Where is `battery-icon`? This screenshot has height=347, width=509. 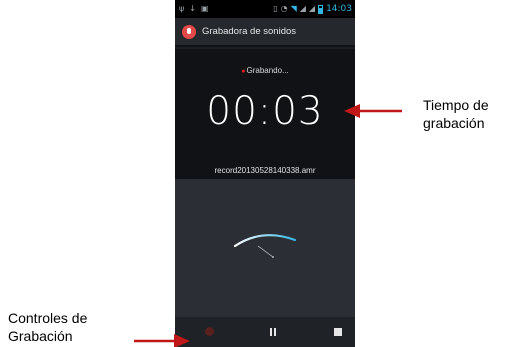 battery-icon is located at coordinates (321, 9).